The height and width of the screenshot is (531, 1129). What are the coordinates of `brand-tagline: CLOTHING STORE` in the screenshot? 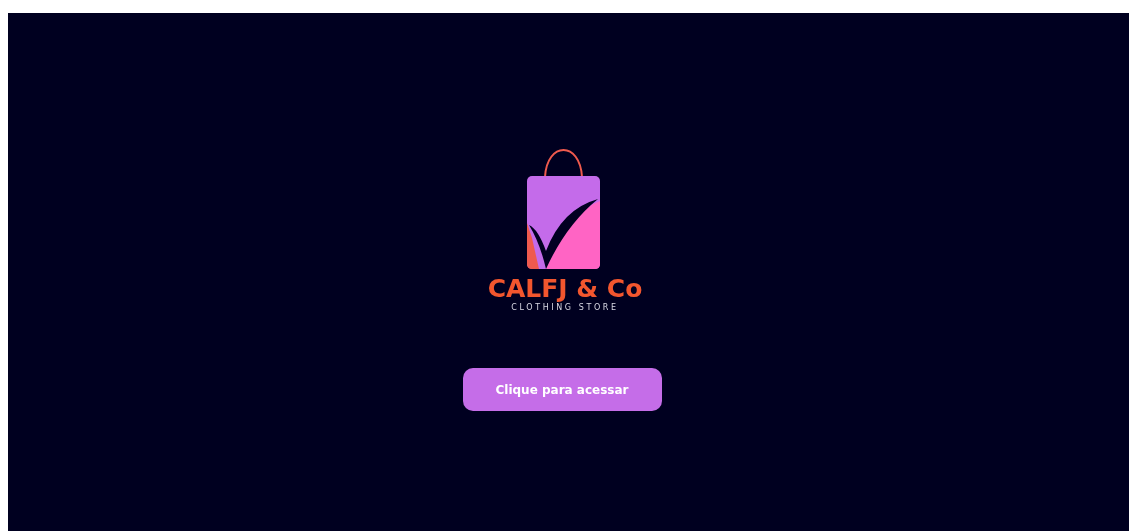 It's located at (565, 308).